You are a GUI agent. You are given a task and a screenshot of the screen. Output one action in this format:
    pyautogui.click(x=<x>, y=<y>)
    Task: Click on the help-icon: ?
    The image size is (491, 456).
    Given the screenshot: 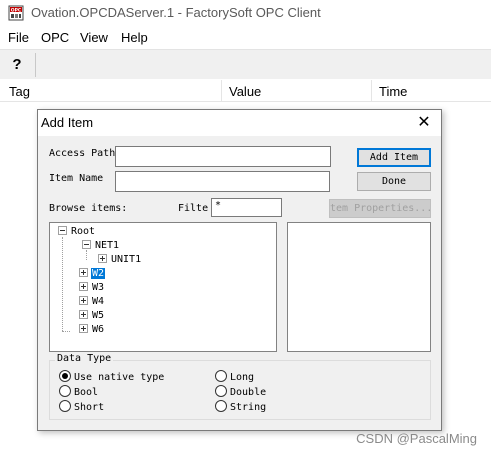 What is the action you would take?
    pyautogui.click(x=17, y=65)
    